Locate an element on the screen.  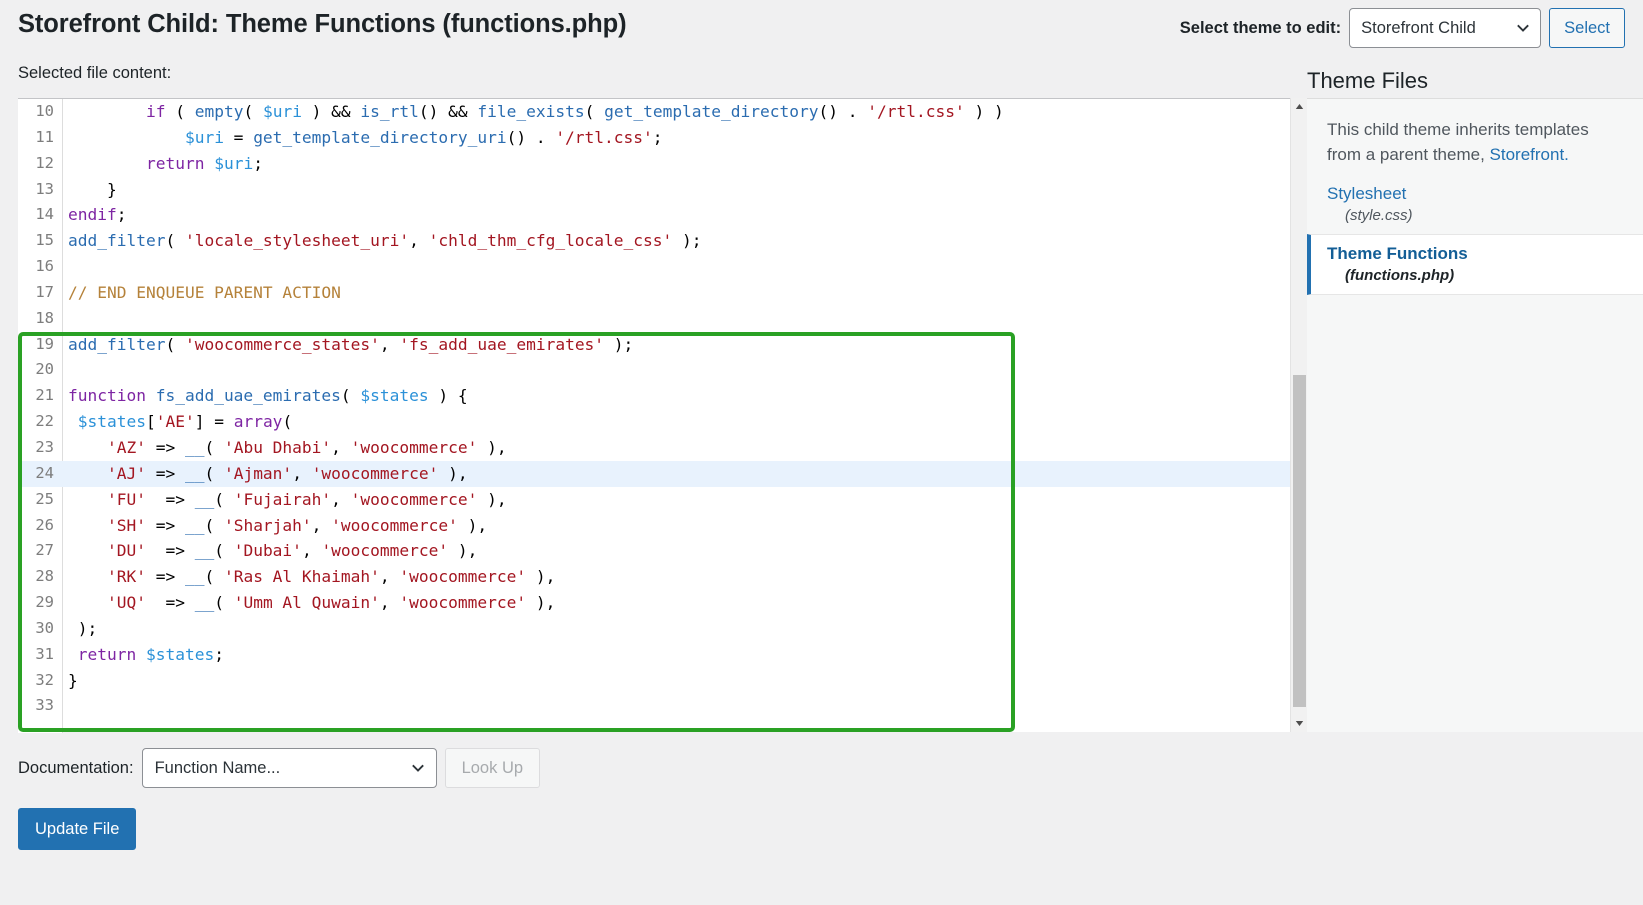
code-line: 33 is located at coordinates (663, 706).